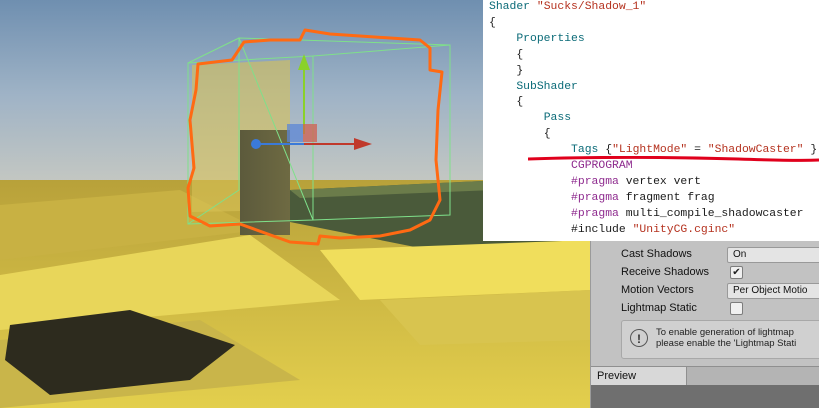 The image size is (819, 408). Describe the element at coordinates (773, 291) in the screenshot. I see `motion-vectors-dropdown: Per Object Motio` at that location.